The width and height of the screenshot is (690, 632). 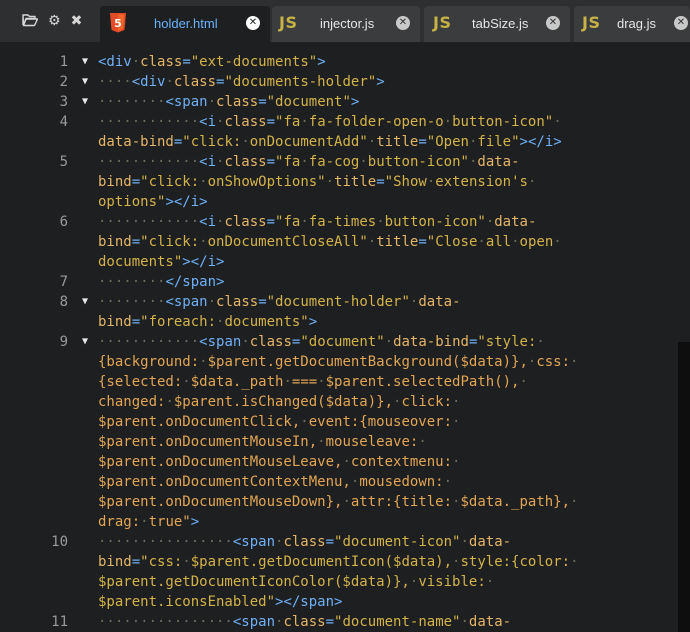 I want to click on code-line: 2 ▼ ····<div·class="documents-holder">, so click(x=339, y=82).